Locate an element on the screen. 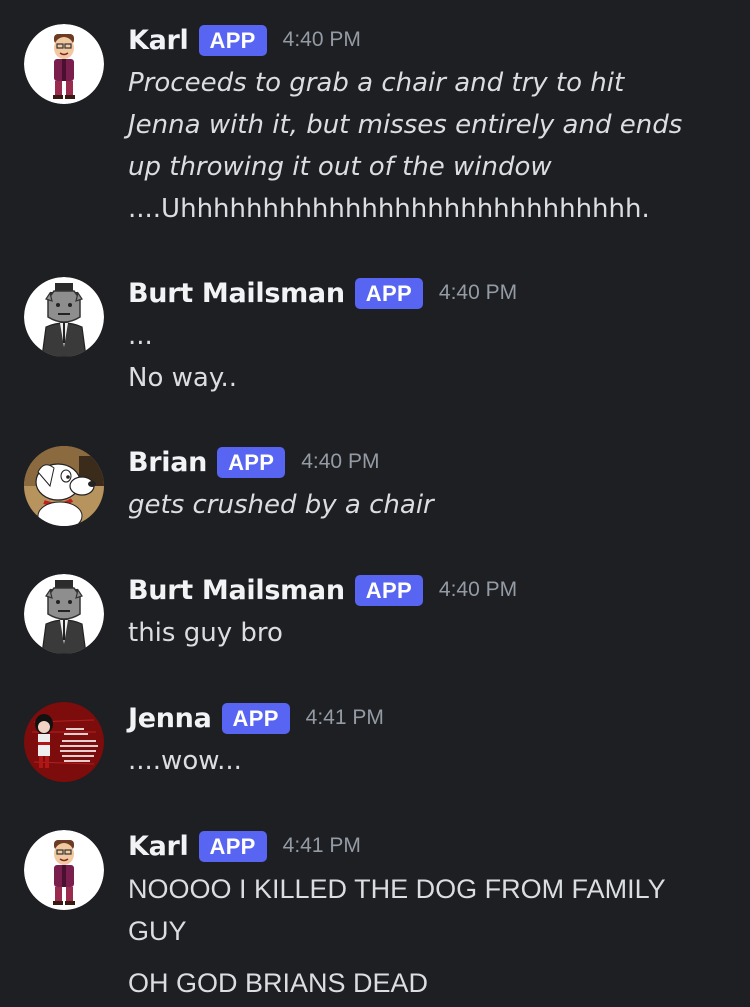 The width and height of the screenshot is (750, 1007). username: Jenna is located at coordinates (170, 718).